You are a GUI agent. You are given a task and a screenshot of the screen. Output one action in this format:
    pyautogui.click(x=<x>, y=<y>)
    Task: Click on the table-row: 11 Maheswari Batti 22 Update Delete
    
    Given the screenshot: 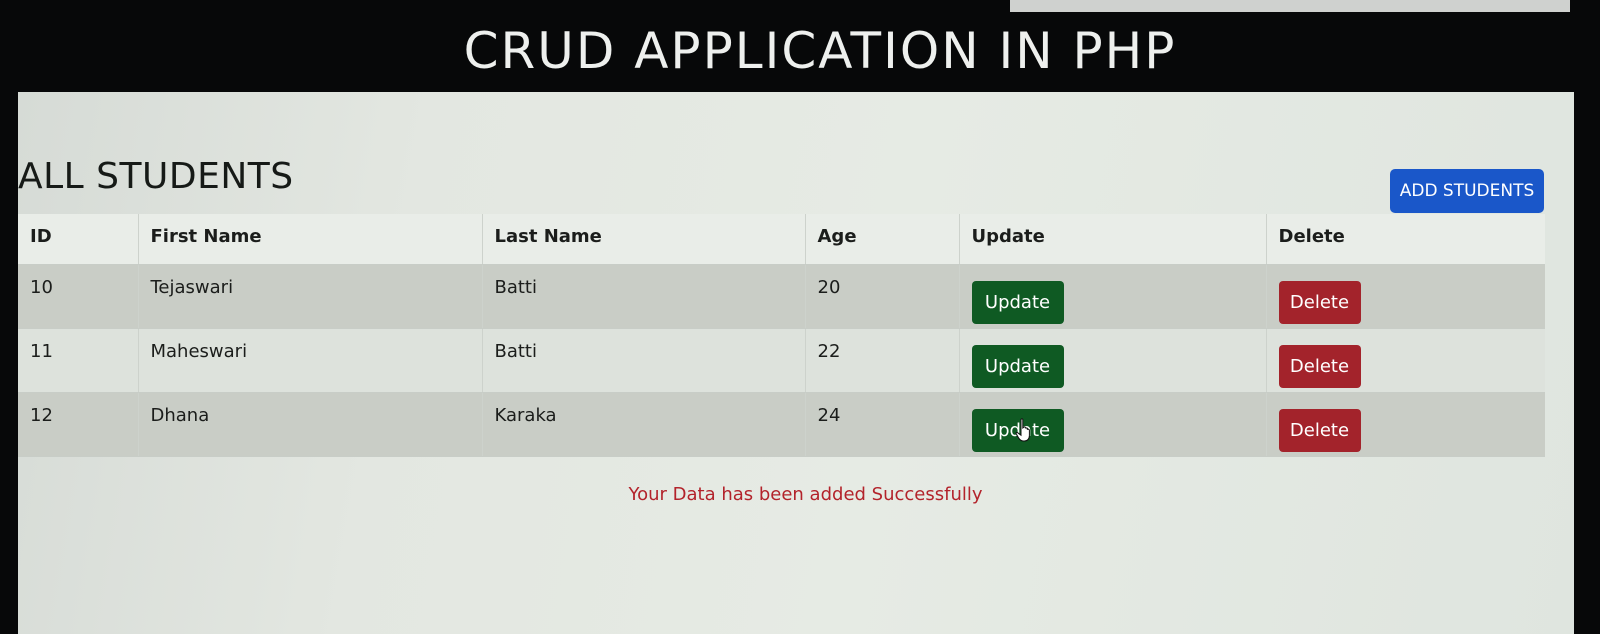 What is the action you would take?
    pyautogui.click(x=781, y=360)
    